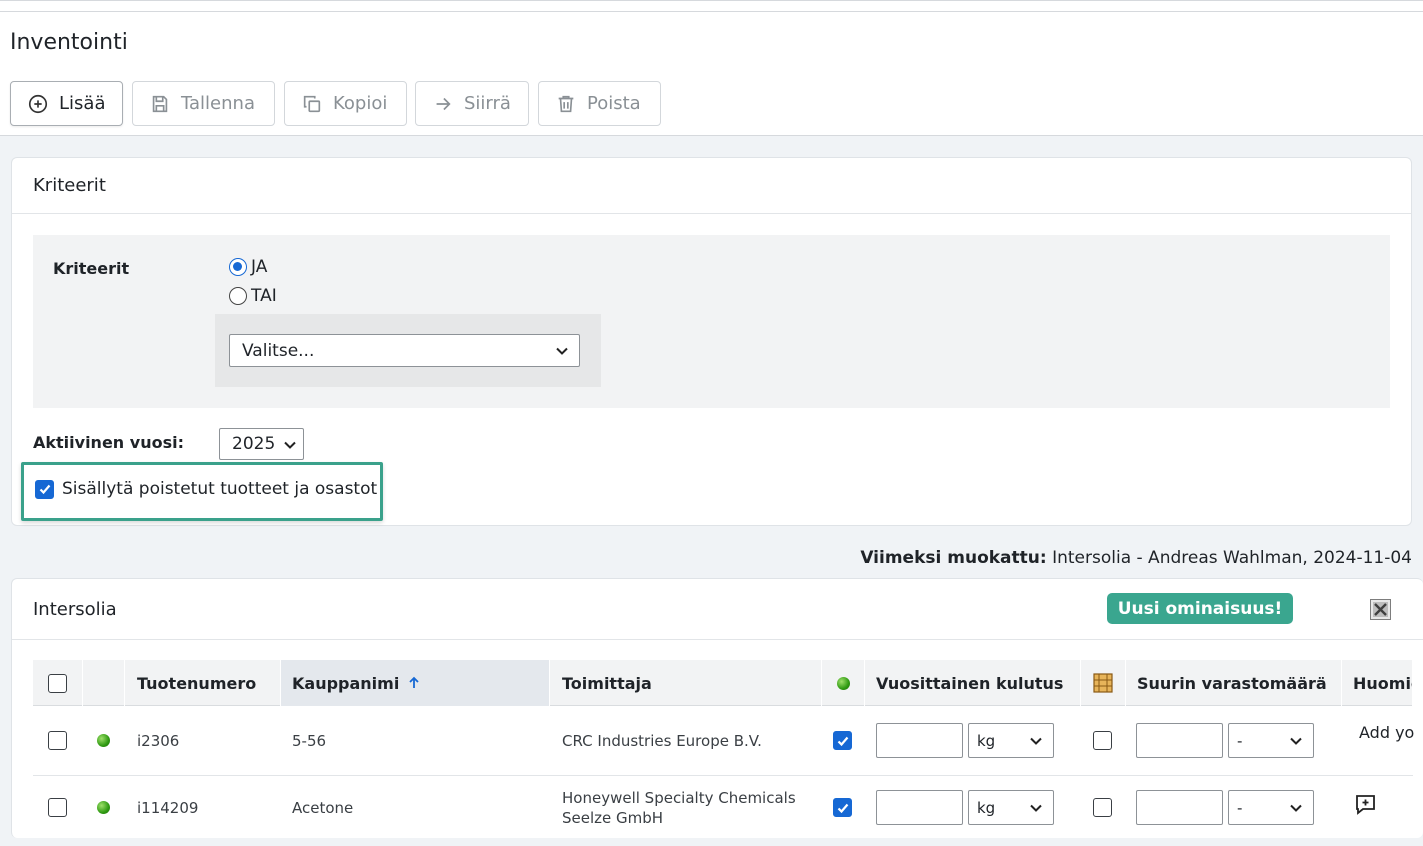 This screenshot has height=846, width=1423. Describe the element at coordinates (168, 808) in the screenshot. I see `product-number: i114209` at that location.